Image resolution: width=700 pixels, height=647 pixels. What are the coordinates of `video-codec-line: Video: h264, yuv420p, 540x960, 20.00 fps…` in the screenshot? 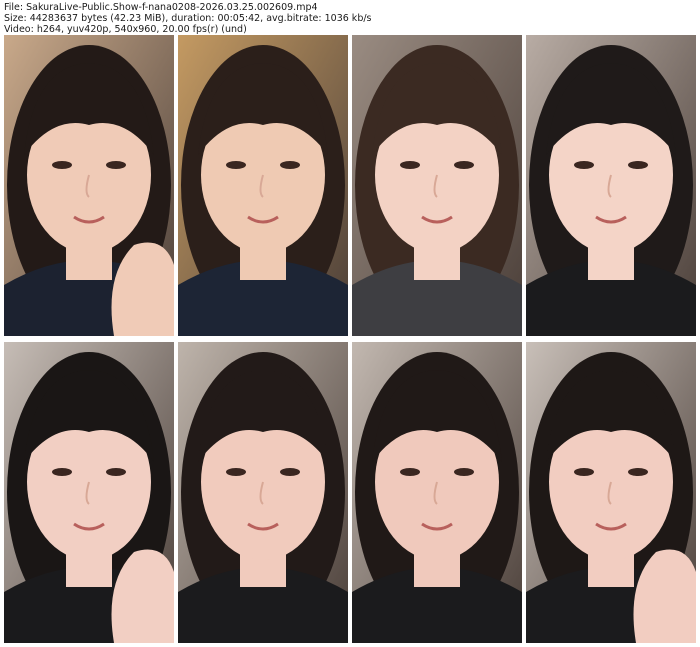 It's located at (125, 29).